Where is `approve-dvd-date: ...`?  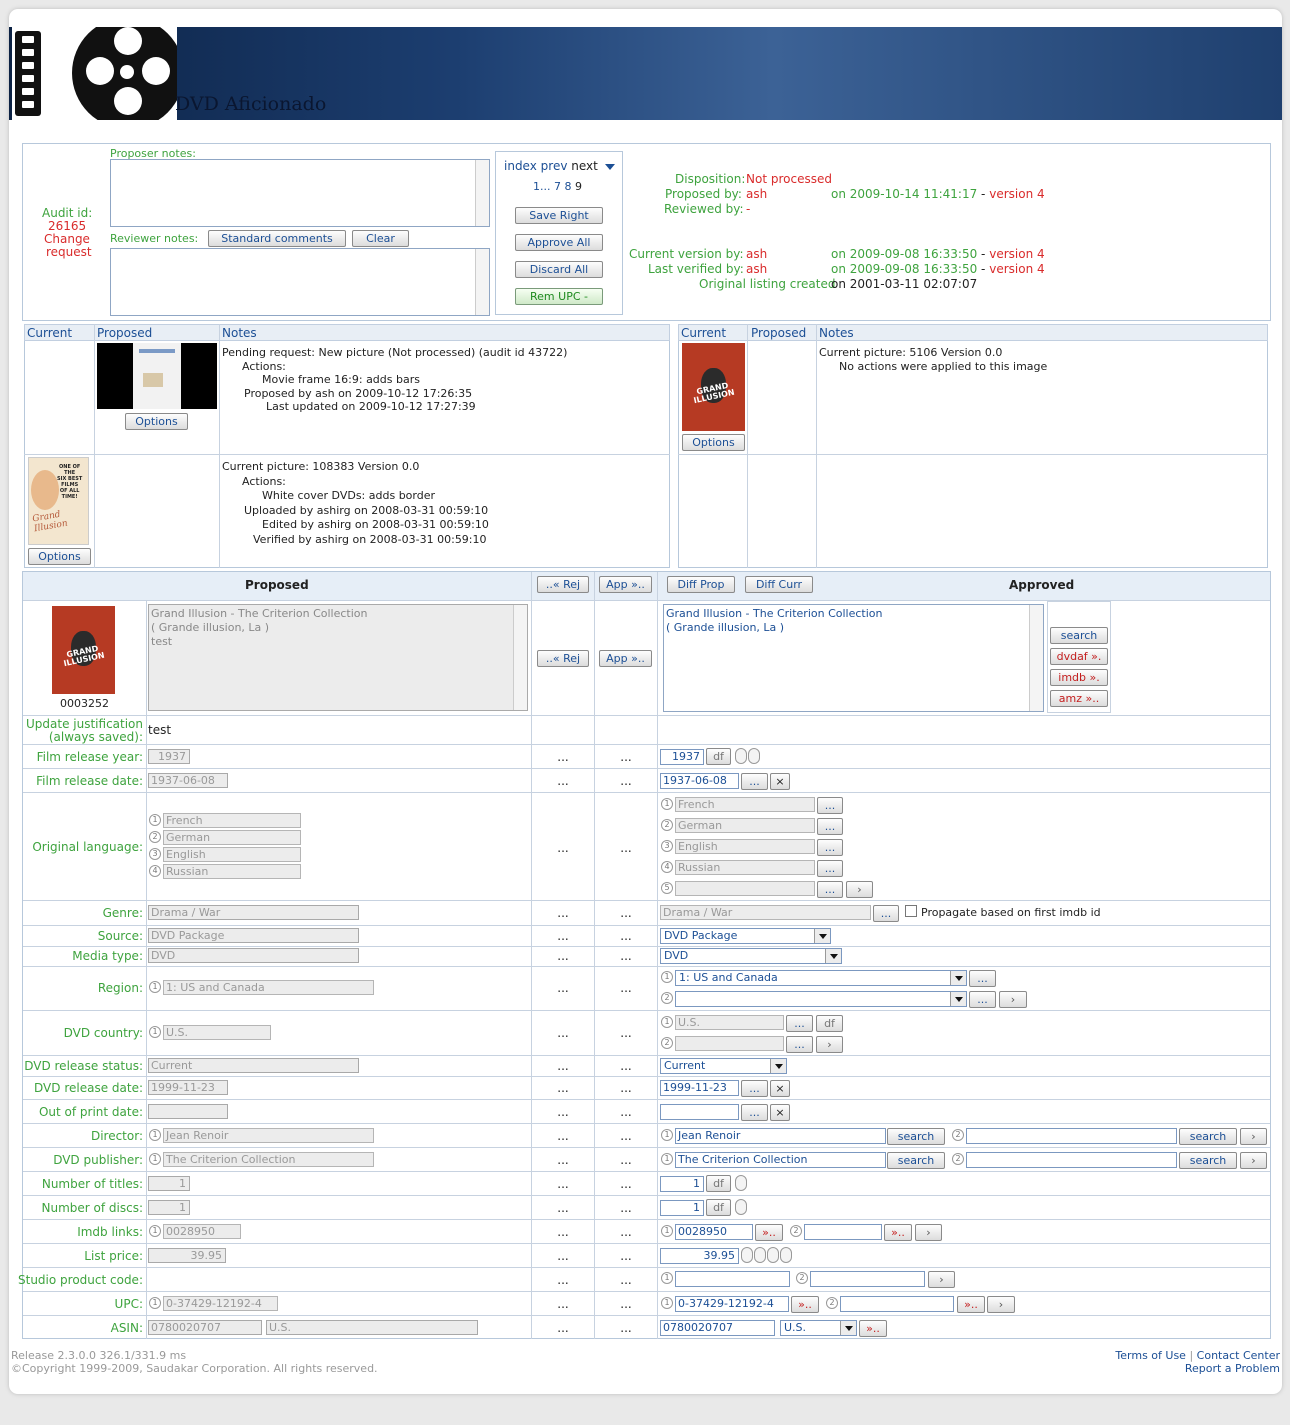 approve-dvd-date: ... is located at coordinates (626, 1088).